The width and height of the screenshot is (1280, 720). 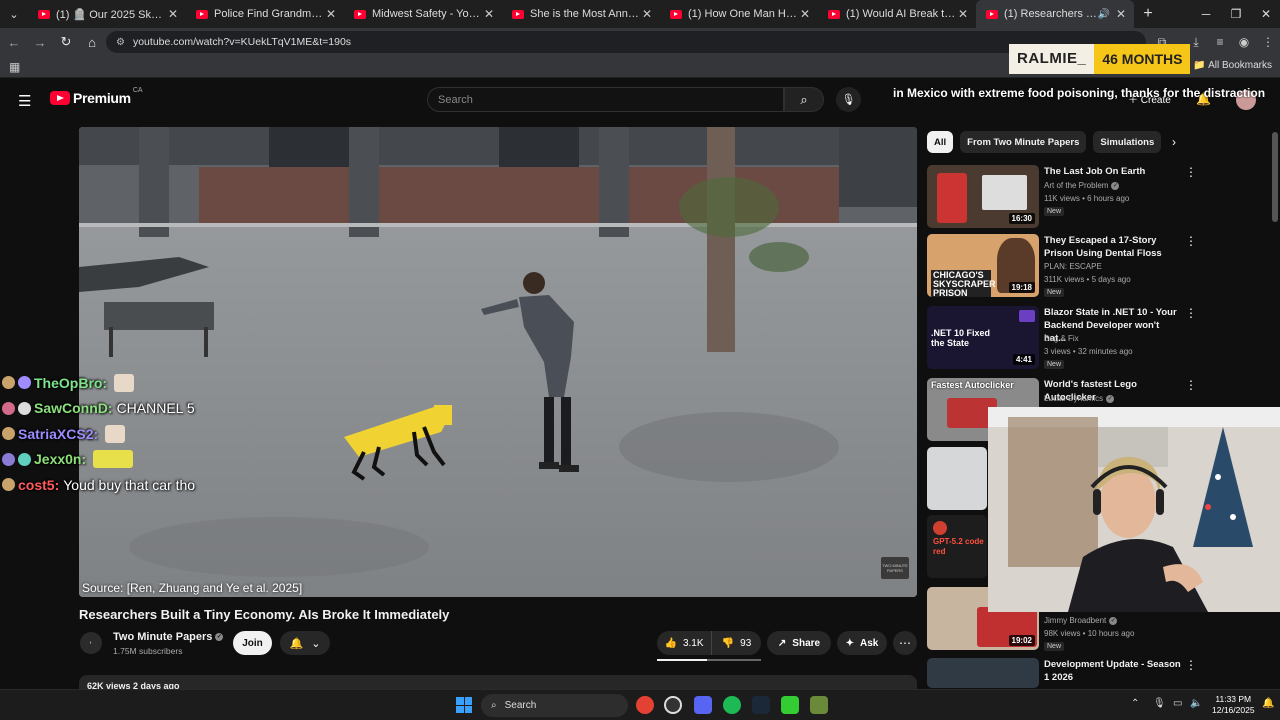 What do you see at coordinates (305, 643) in the screenshot?
I see `subscription-notifications-button: 🔔 ⌄` at bounding box center [305, 643].